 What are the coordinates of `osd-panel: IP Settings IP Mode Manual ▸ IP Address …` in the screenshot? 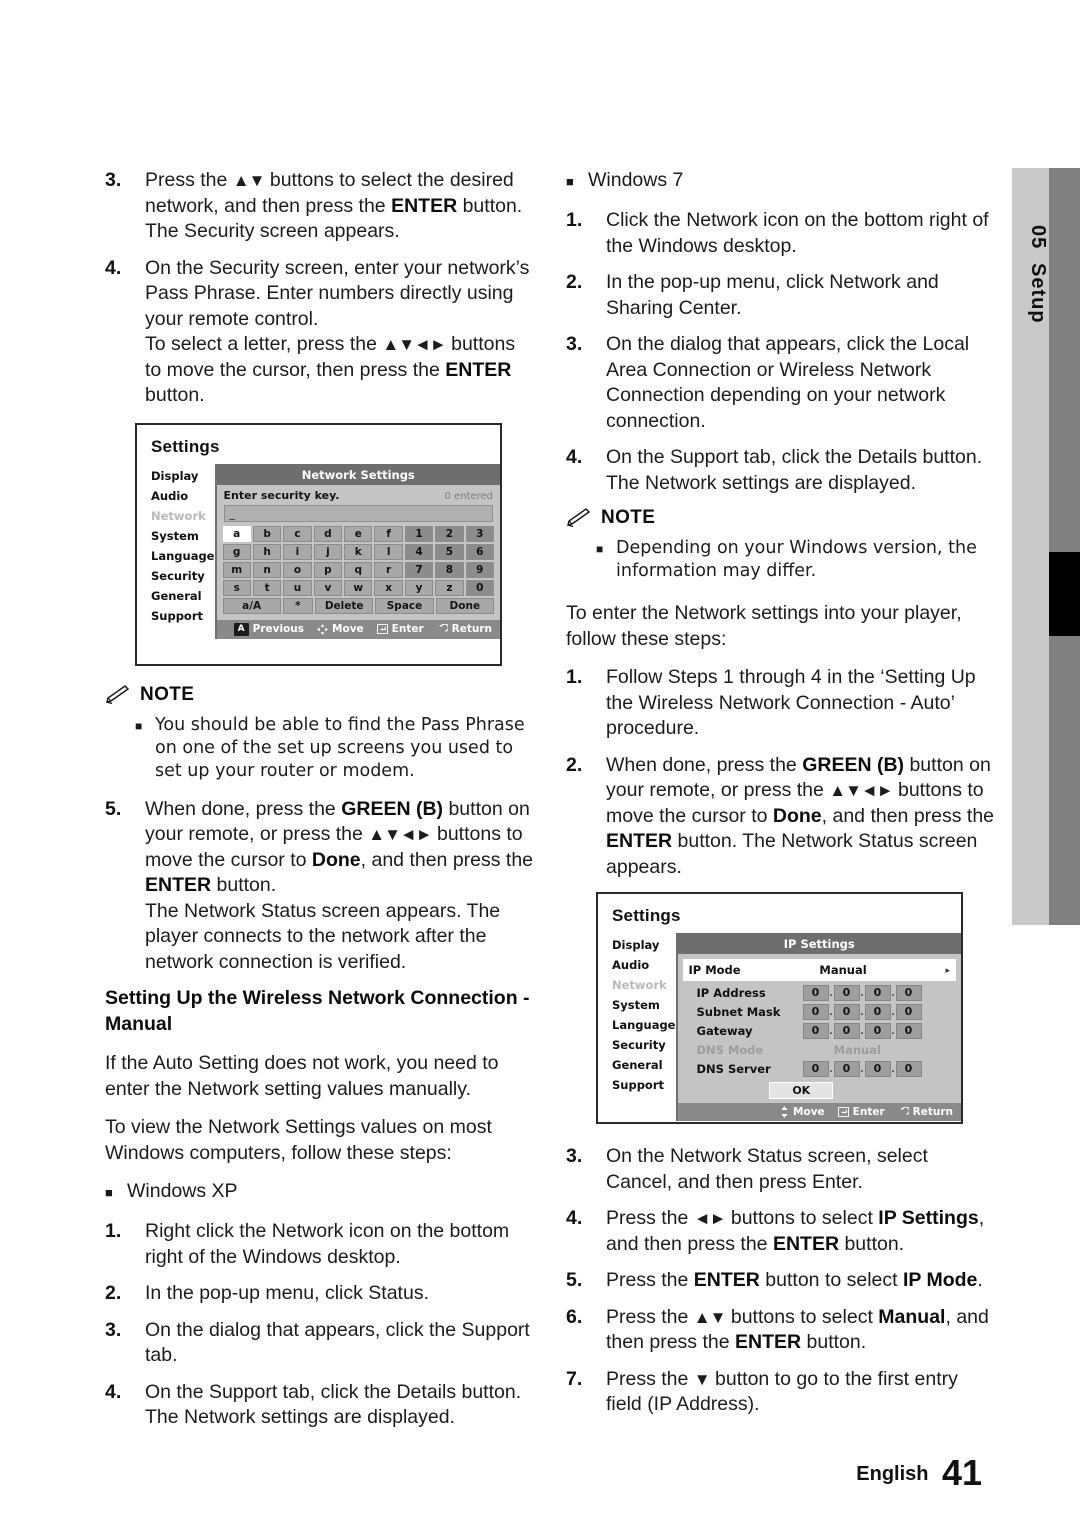 It's located at (818, 1027).